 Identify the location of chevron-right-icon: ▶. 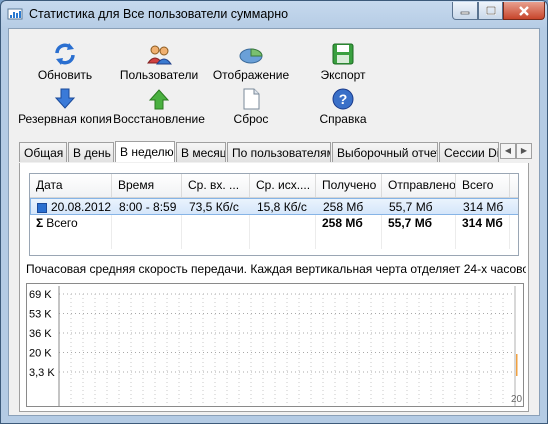
(524, 150).